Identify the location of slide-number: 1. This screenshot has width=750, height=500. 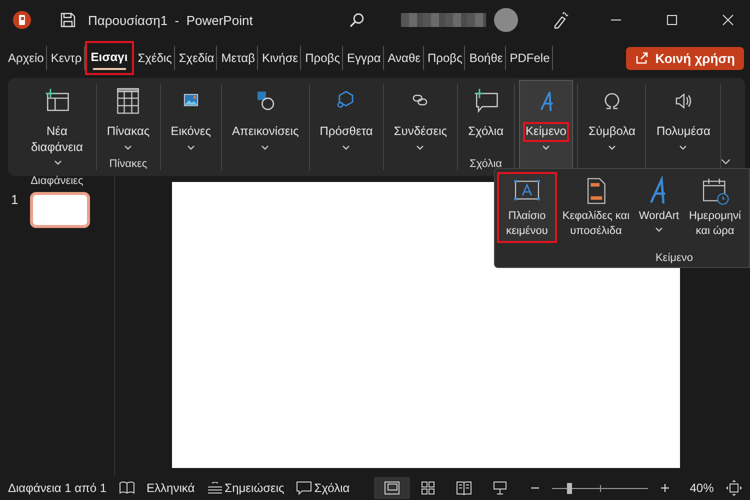
(14, 200).